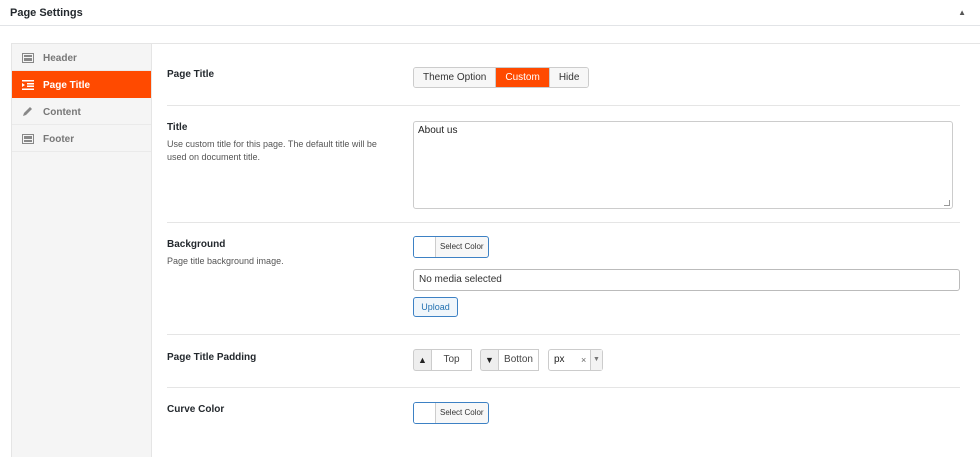 This screenshot has height=457, width=980. I want to click on page-title-mode-selector: Theme Option Custom Hide, so click(501, 77).